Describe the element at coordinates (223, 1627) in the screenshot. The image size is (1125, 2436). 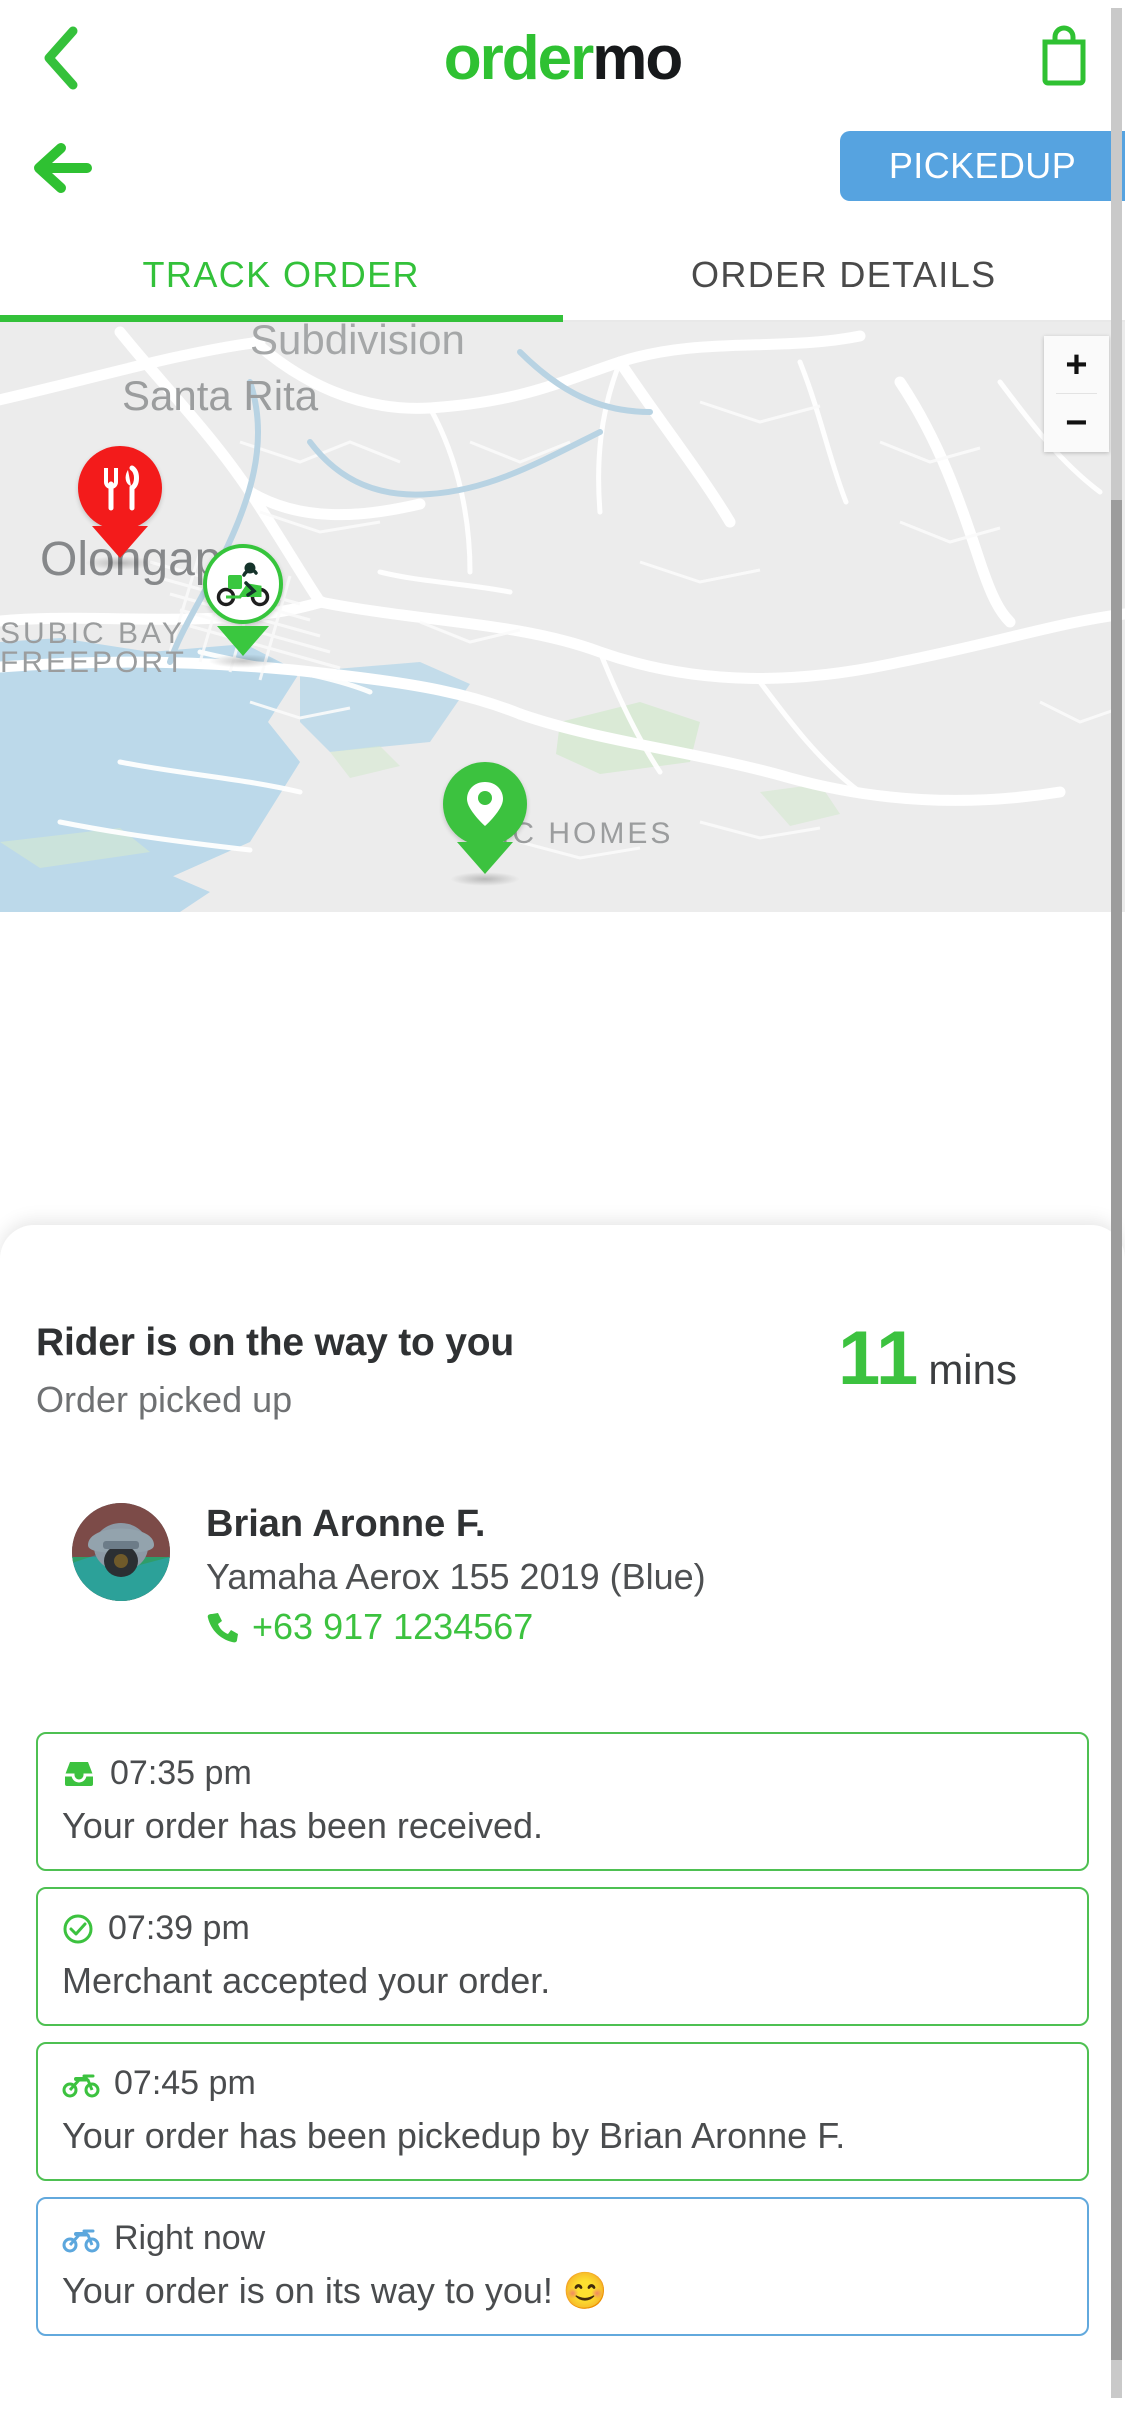
I see `phone-icon` at that location.